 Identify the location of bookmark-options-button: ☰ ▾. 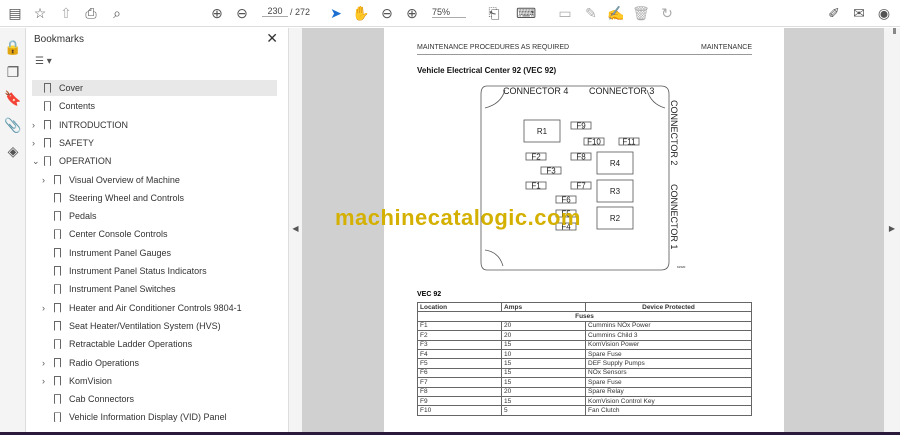
(43, 61).